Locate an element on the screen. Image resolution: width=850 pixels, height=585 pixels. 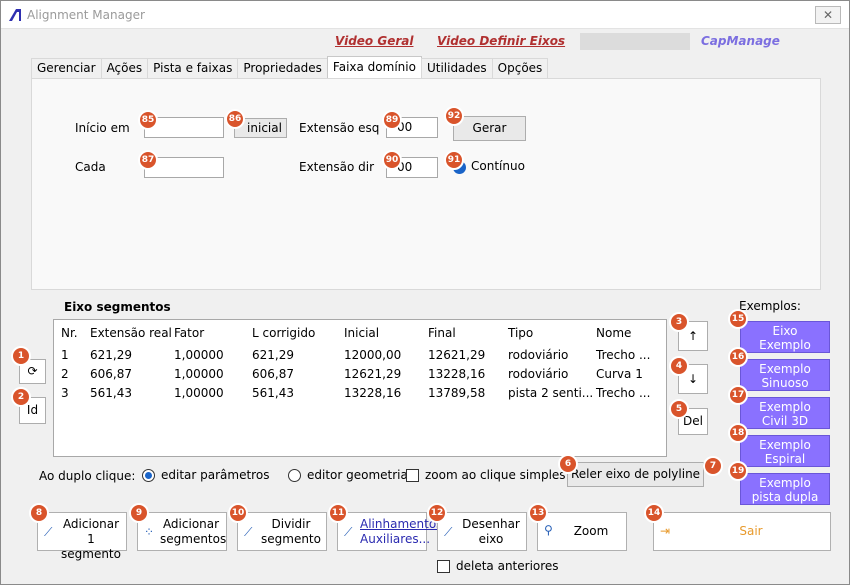
row1-fator: 1,00000 is located at coordinates (199, 355).